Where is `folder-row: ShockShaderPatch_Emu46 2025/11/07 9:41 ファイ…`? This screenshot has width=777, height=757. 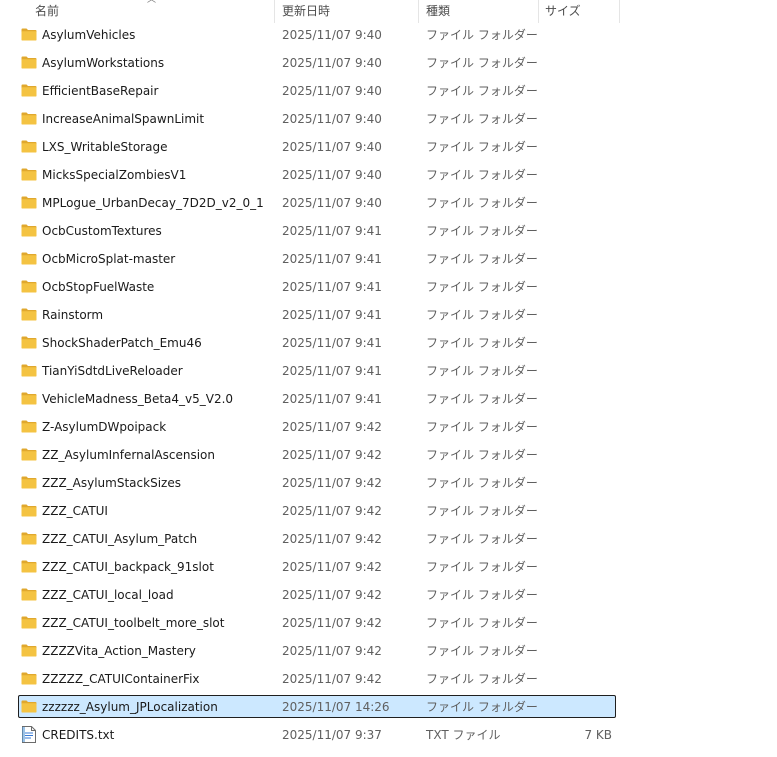 folder-row: ShockShaderPatch_Emu46 2025/11/07 9:41 ファイ… is located at coordinates (310, 344).